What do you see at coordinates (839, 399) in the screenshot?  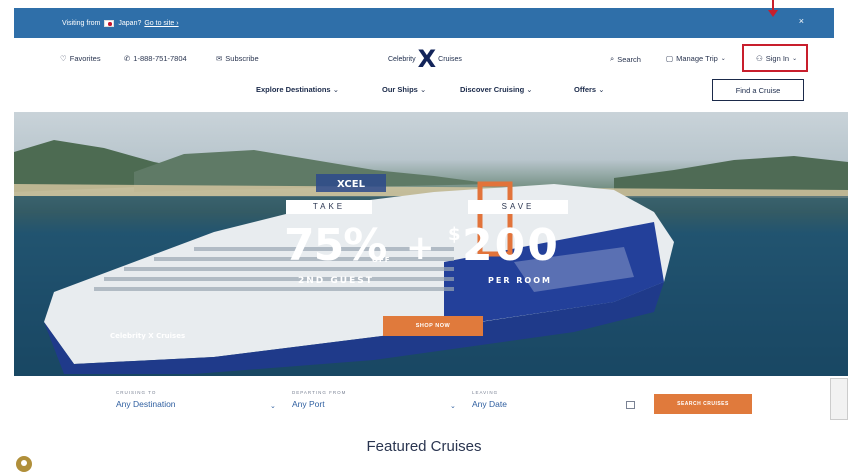 I see `side-feedback-tab` at bounding box center [839, 399].